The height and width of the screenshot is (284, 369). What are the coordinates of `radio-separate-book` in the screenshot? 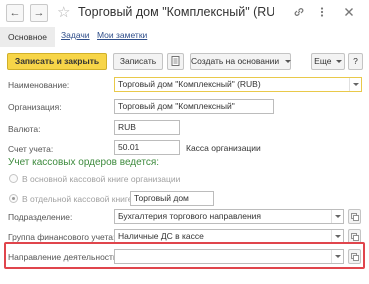 It's located at (13, 198).